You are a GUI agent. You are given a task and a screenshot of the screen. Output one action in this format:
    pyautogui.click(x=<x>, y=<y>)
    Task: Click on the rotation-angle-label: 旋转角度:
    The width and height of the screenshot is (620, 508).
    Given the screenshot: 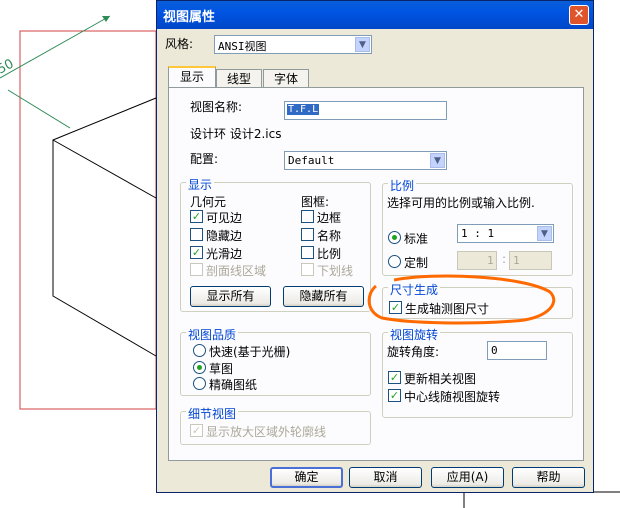 What is the action you would take?
    pyautogui.click(x=413, y=352)
    